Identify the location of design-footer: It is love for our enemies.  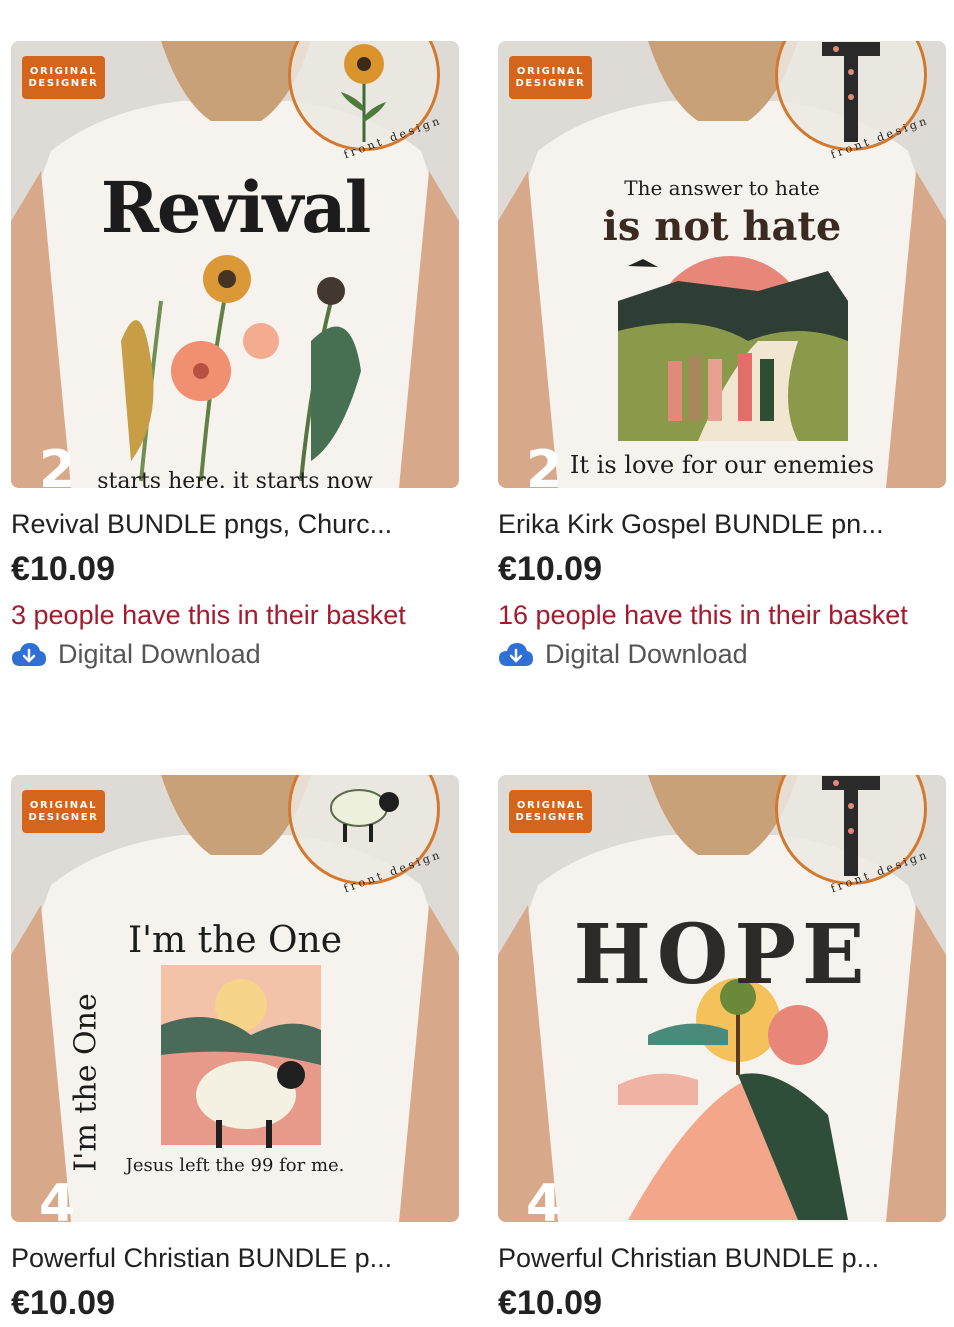
(722, 465).